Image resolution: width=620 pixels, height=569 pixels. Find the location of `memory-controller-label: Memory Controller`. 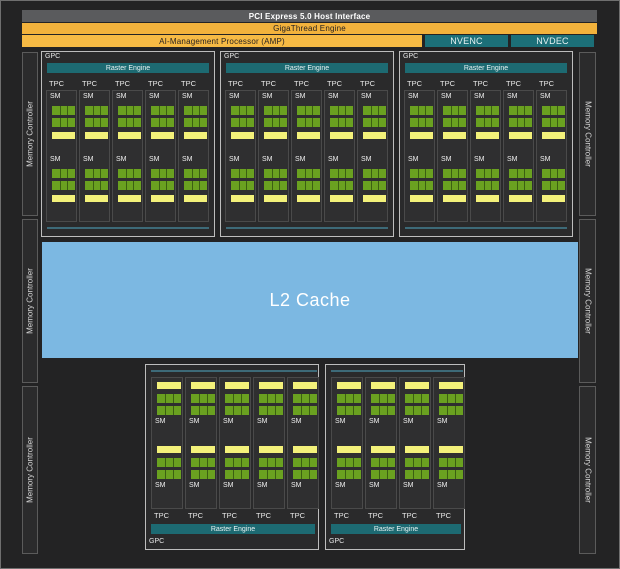

memory-controller-label: Memory Controller is located at coordinates (30, 301).